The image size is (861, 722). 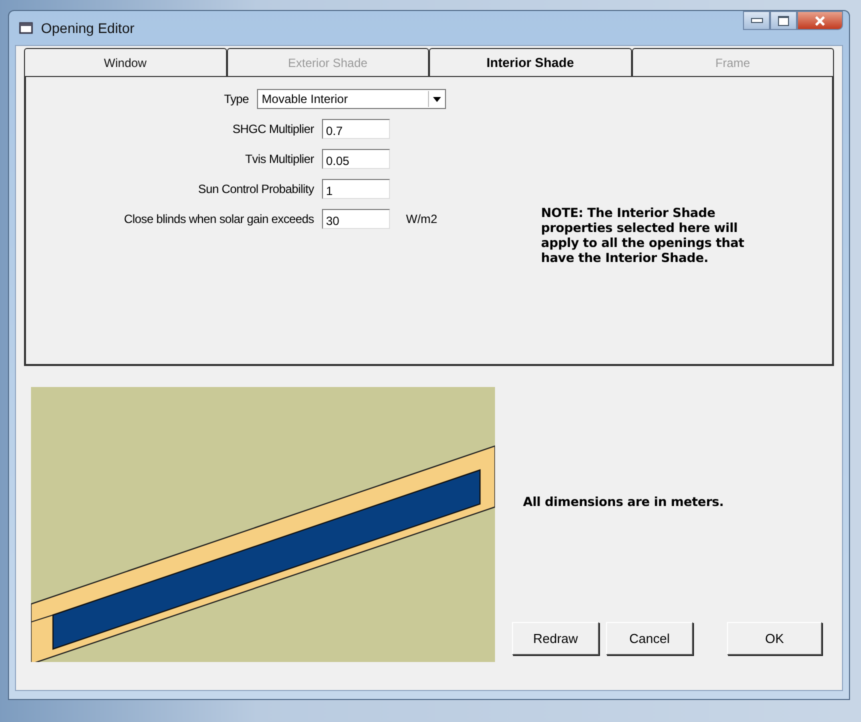 What do you see at coordinates (279, 159) in the screenshot?
I see `field-label: Tvis Multiplier` at bounding box center [279, 159].